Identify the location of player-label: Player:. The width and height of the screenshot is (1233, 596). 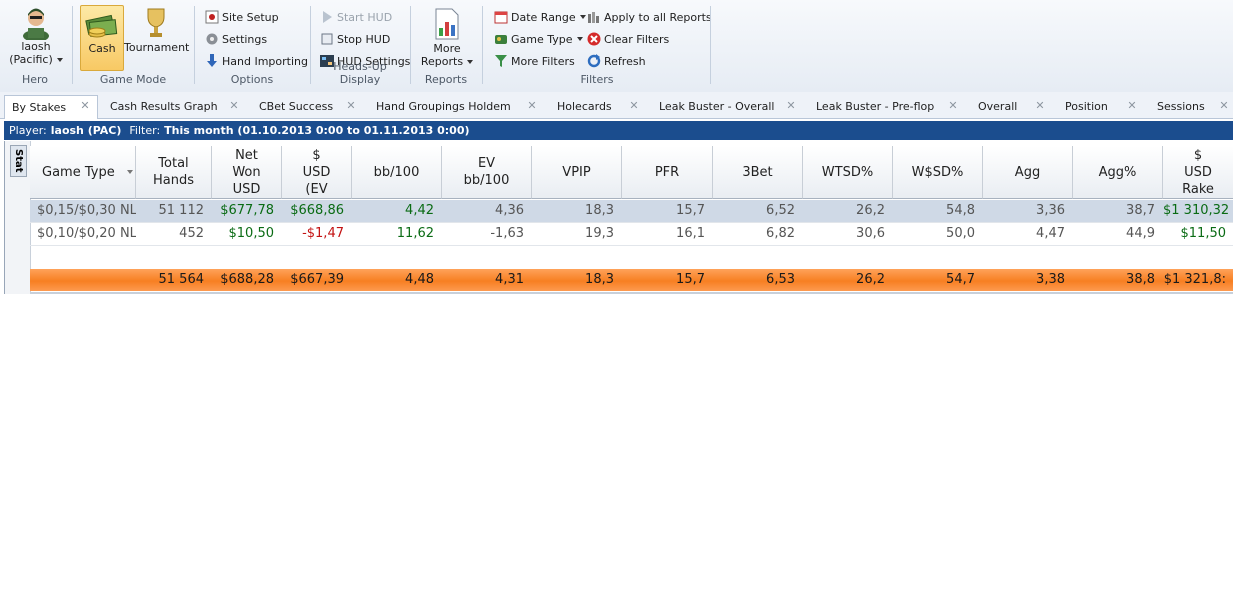
(28, 130).